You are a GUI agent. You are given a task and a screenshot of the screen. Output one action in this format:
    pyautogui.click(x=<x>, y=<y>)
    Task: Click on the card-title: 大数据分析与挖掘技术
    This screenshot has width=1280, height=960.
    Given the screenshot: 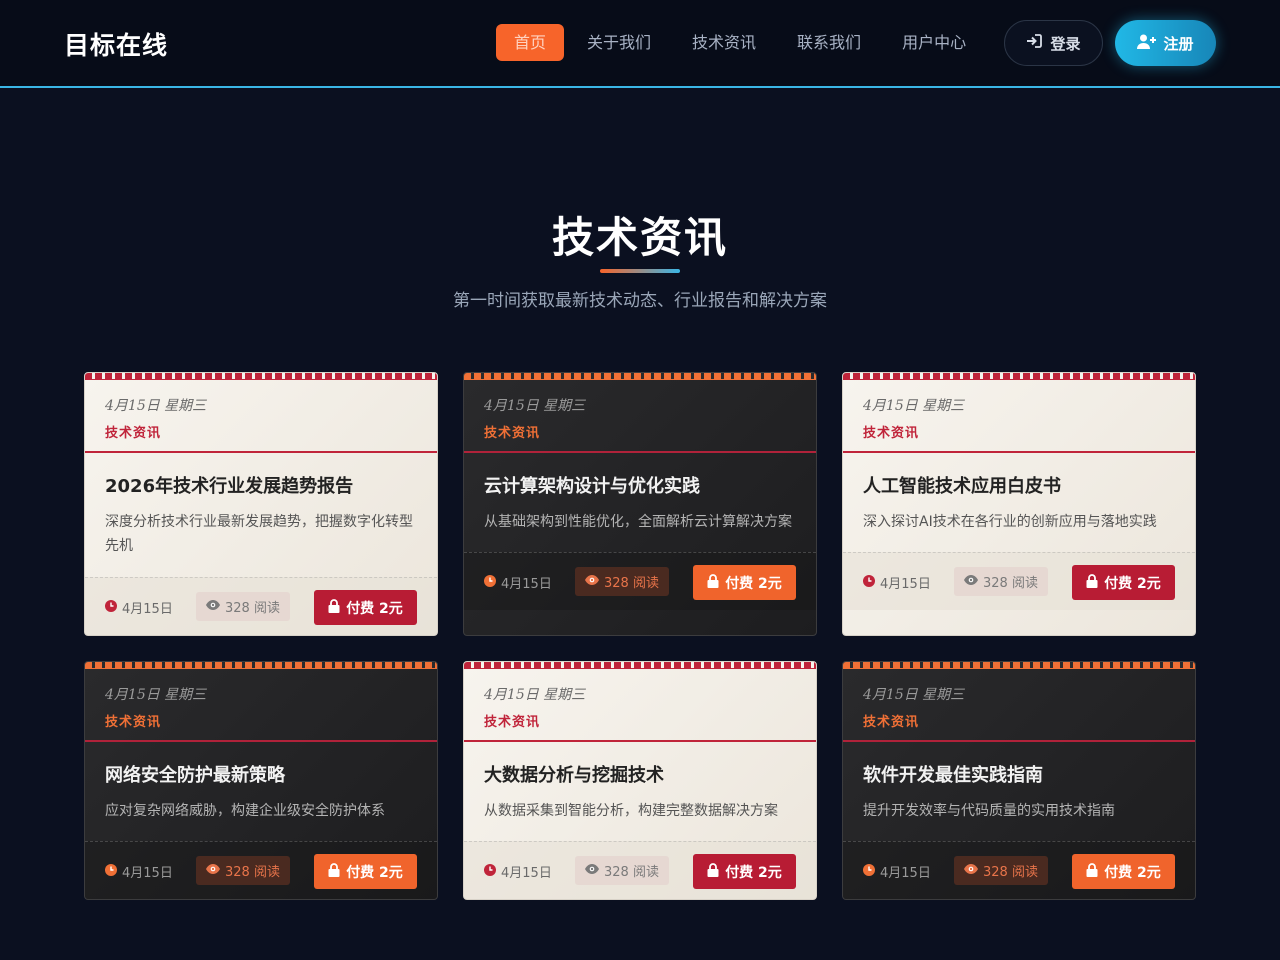 What is the action you would take?
    pyautogui.click(x=574, y=774)
    